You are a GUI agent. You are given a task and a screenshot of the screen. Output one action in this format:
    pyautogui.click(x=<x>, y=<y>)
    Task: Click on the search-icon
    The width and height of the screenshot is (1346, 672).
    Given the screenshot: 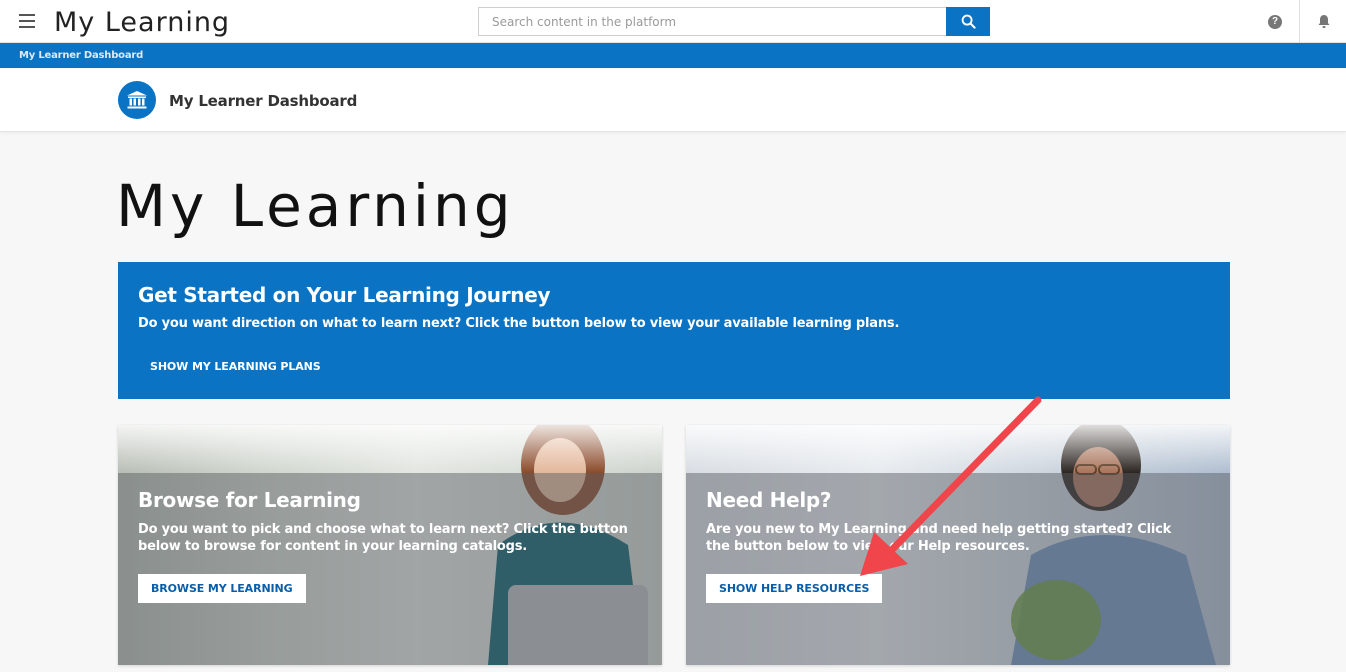 What is the action you would take?
    pyautogui.click(x=968, y=21)
    